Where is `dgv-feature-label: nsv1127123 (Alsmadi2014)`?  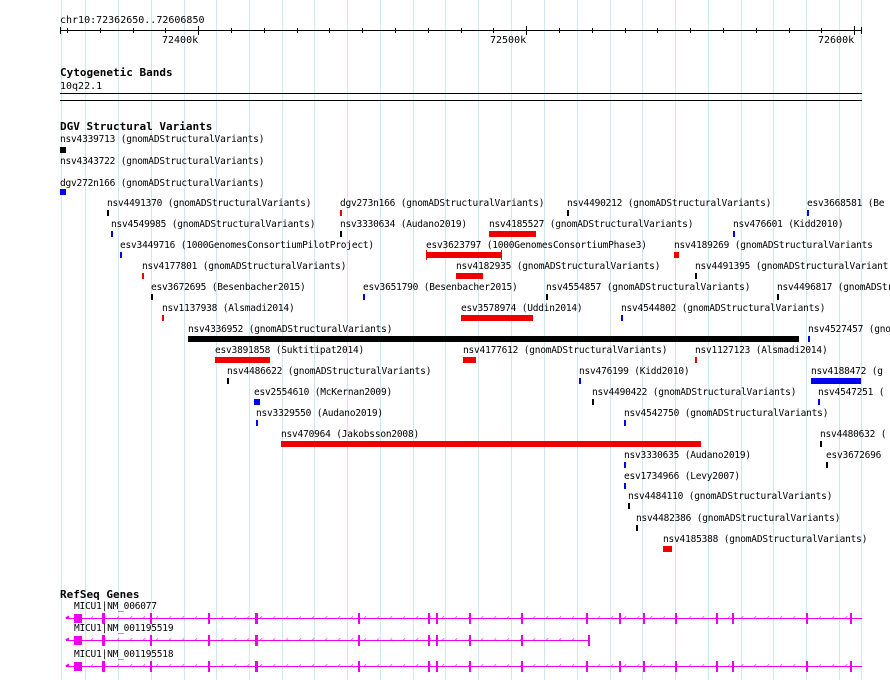
dgv-feature-label: nsv1127123 (Alsmadi2014) is located at coordinates (761, 351).